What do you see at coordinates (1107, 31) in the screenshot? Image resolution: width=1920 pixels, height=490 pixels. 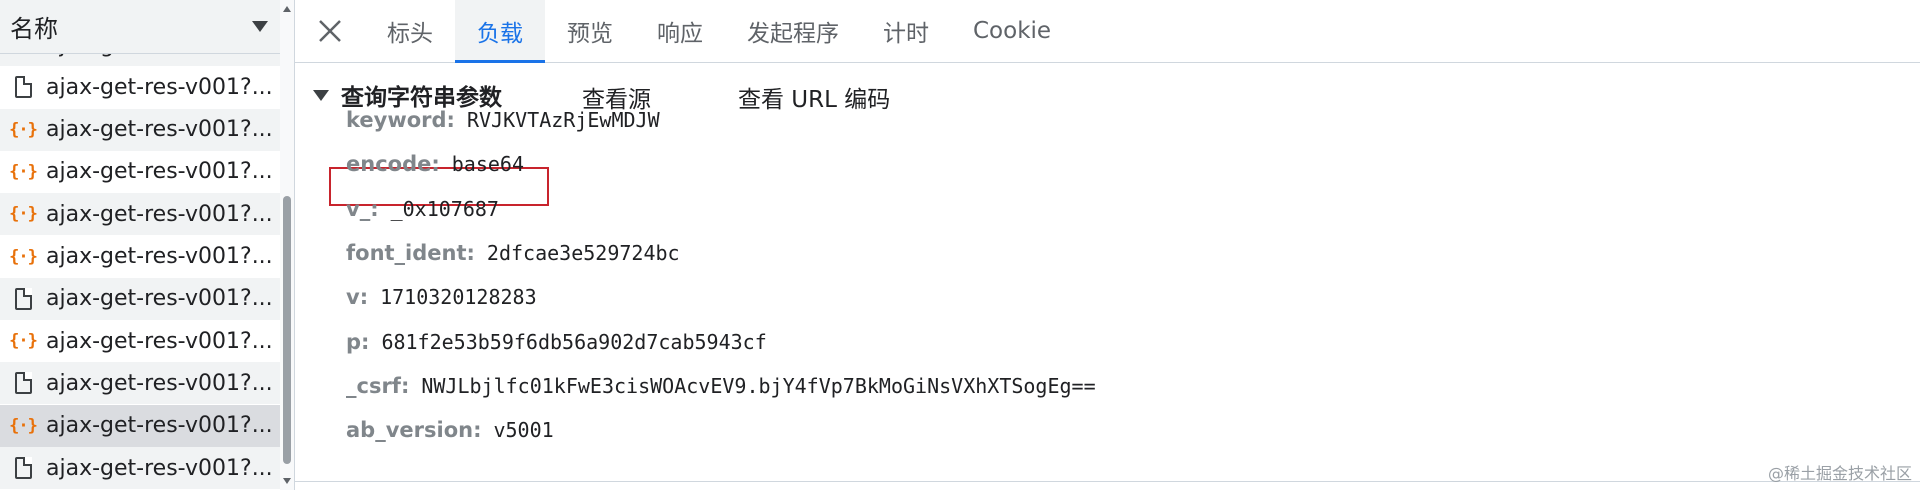 I see `detail-tabbar: 标头 负载 预览 响应 发起程序 计时 Cookie` at bounding box center [1107, 31].